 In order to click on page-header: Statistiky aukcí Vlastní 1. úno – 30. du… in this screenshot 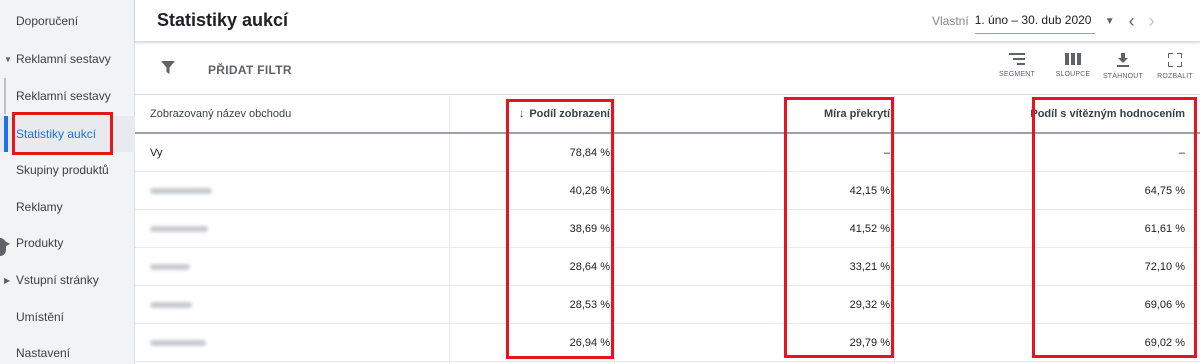, I will do `click(667, 21)`.